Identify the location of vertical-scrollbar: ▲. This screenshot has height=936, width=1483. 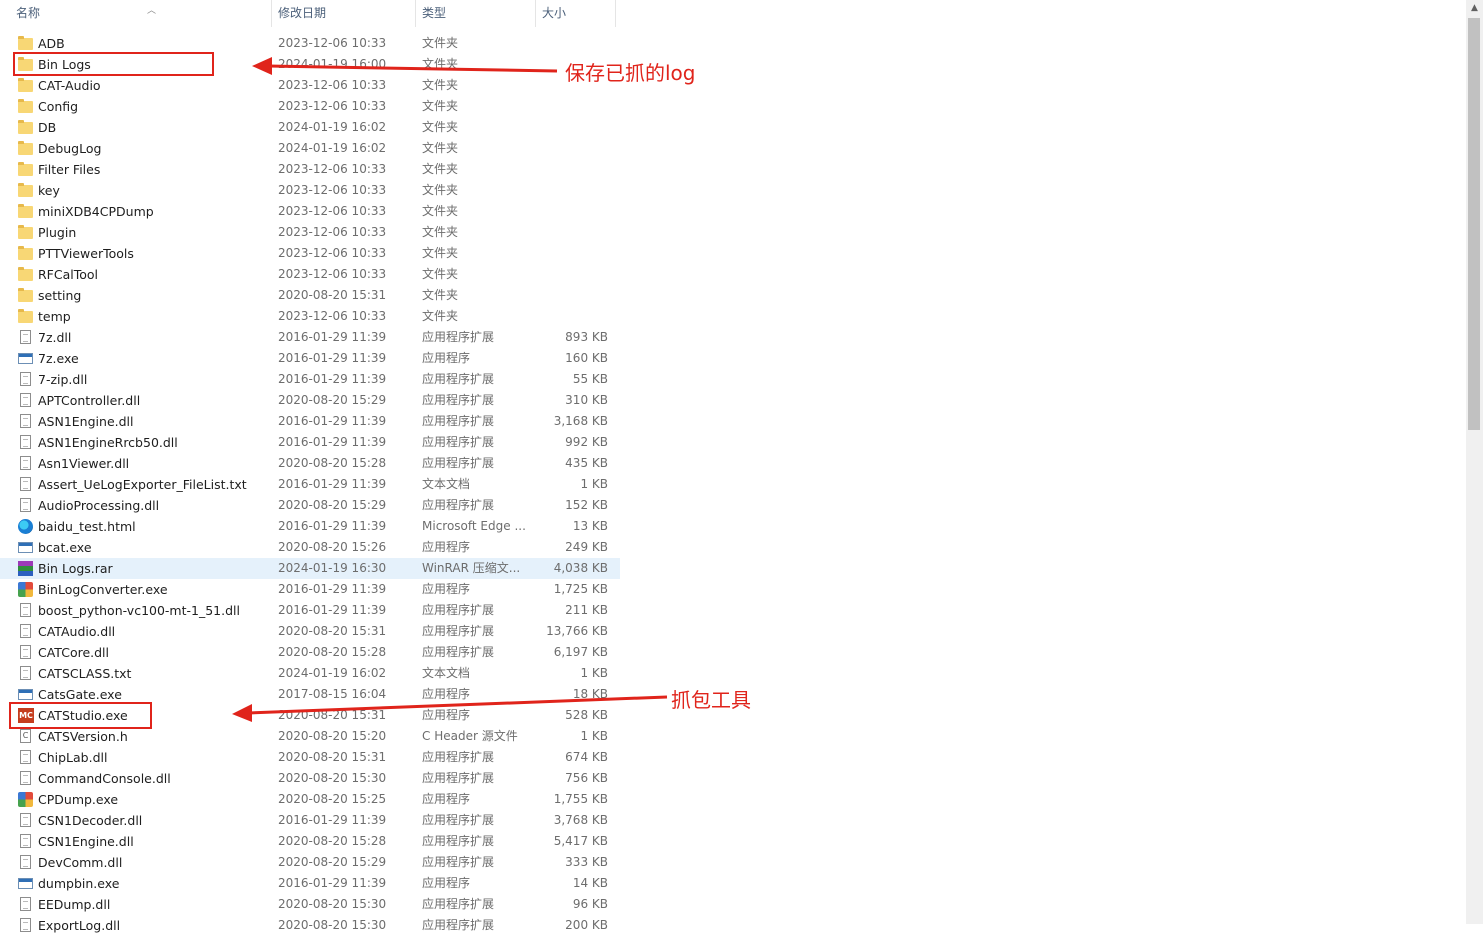
(1474, 462).